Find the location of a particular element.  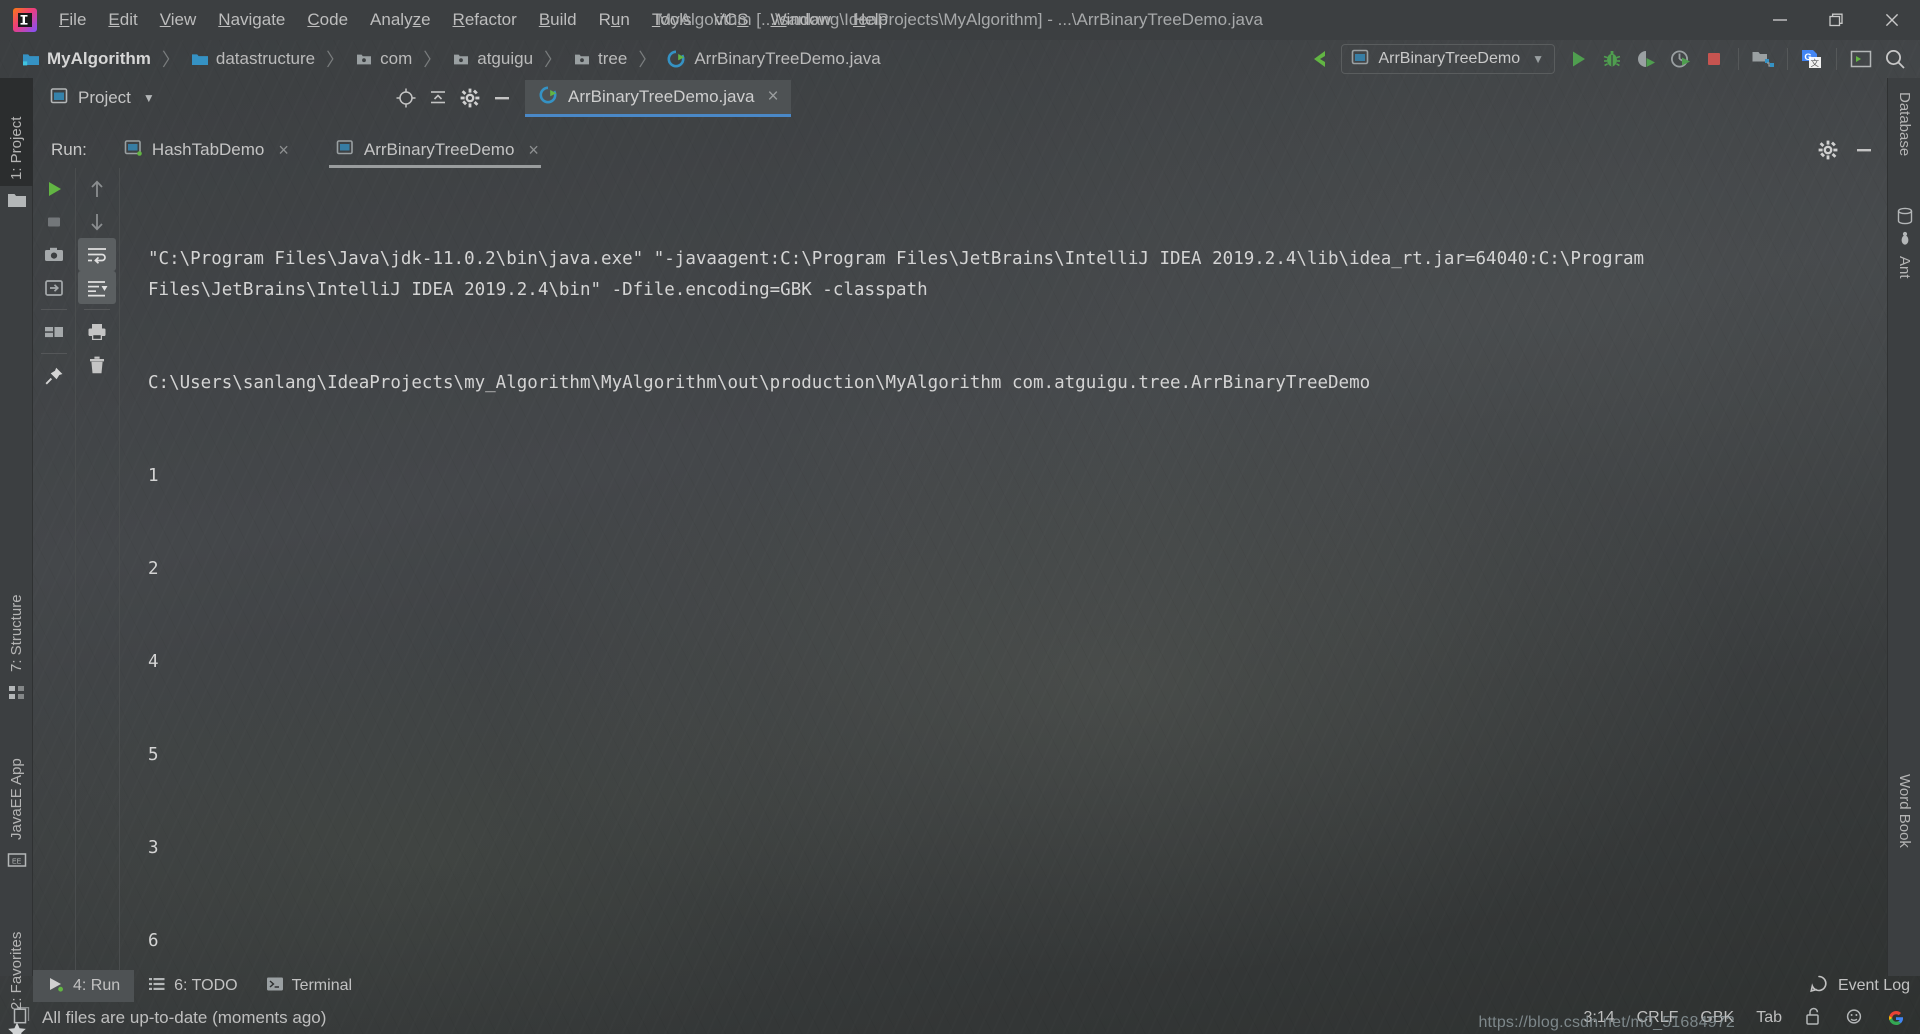

search-icon is located at coordinates (1895, 59).